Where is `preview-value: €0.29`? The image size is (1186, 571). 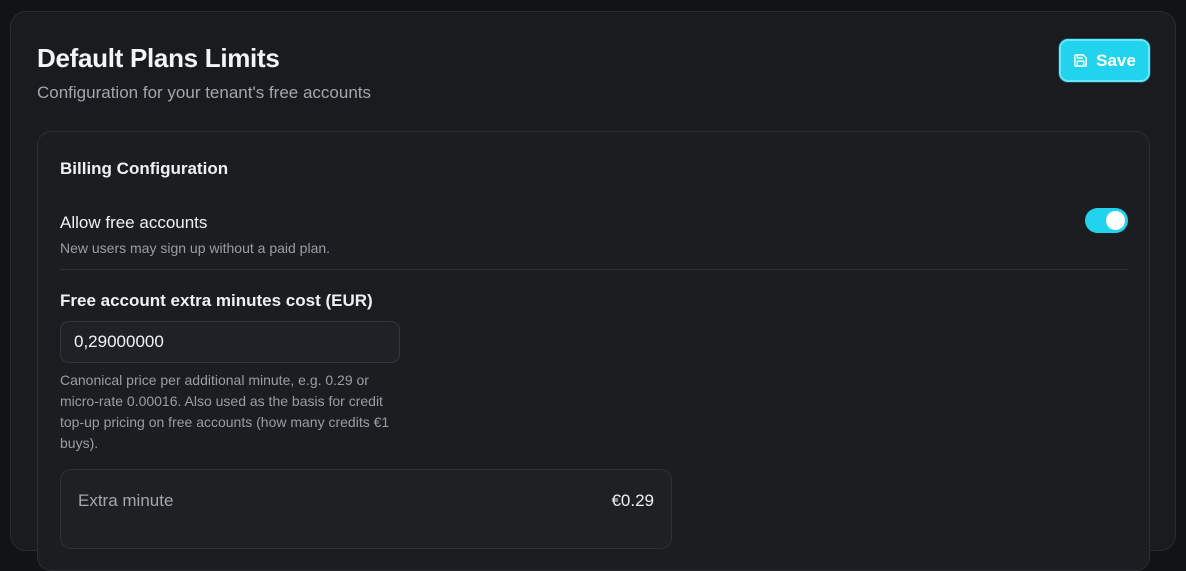 preview-value: €0.29 is located at coordinates (632, 500).